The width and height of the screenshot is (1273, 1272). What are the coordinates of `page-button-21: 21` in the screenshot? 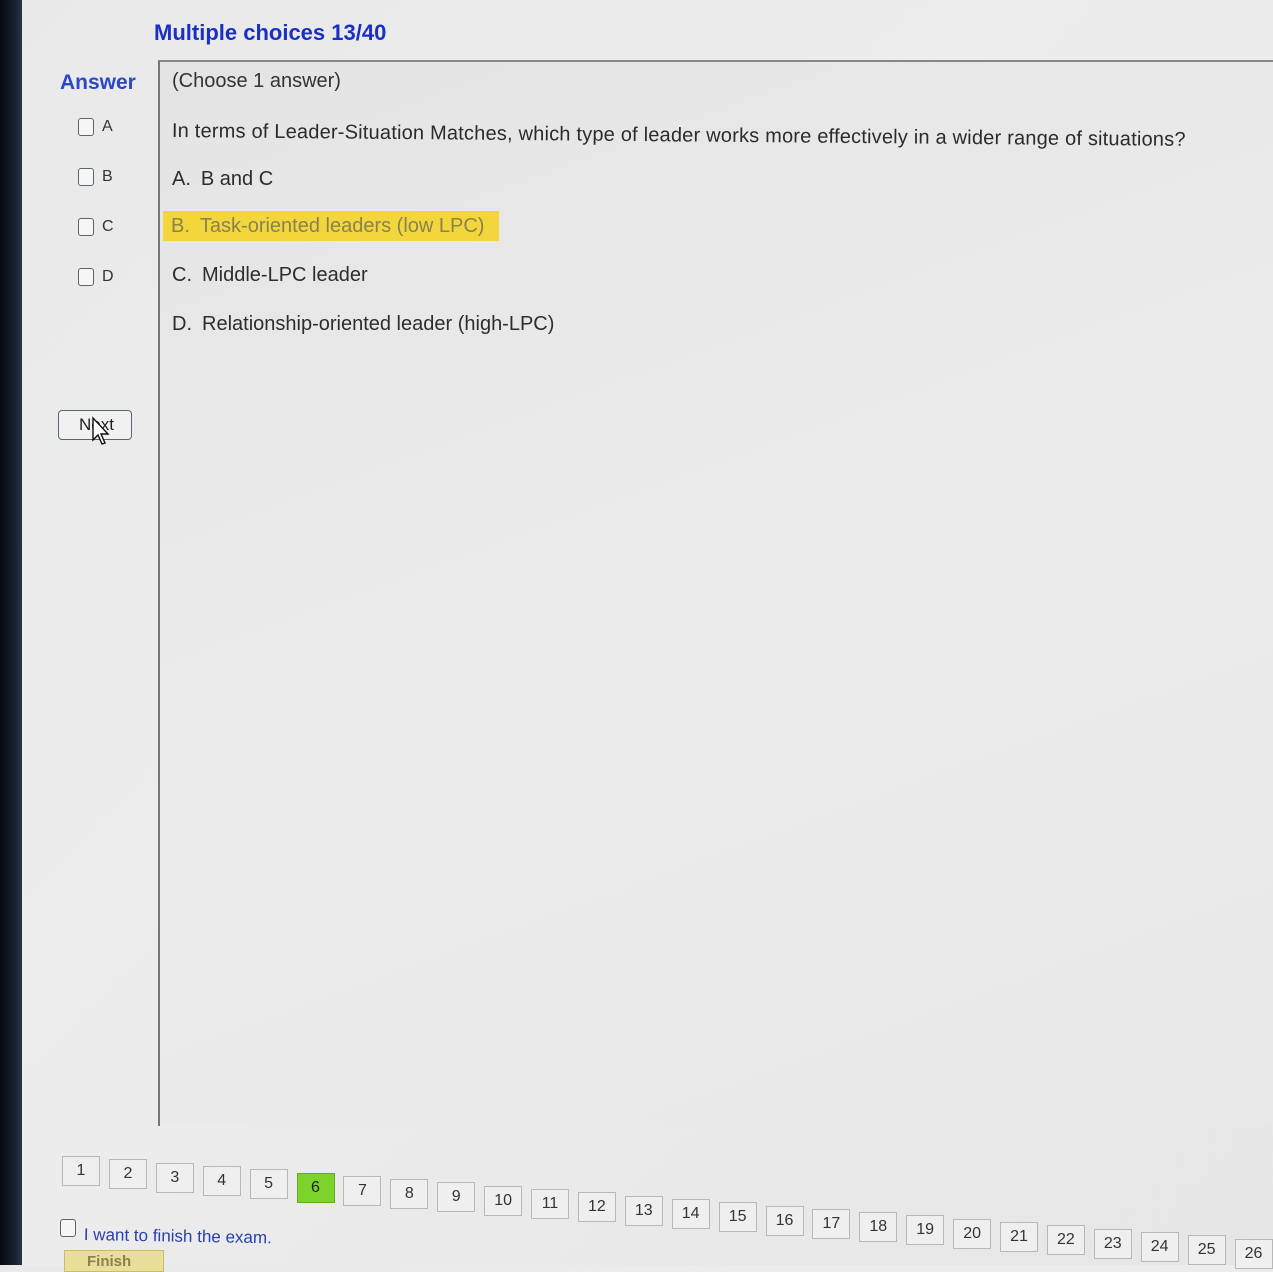 It's located at (1019, 1237).